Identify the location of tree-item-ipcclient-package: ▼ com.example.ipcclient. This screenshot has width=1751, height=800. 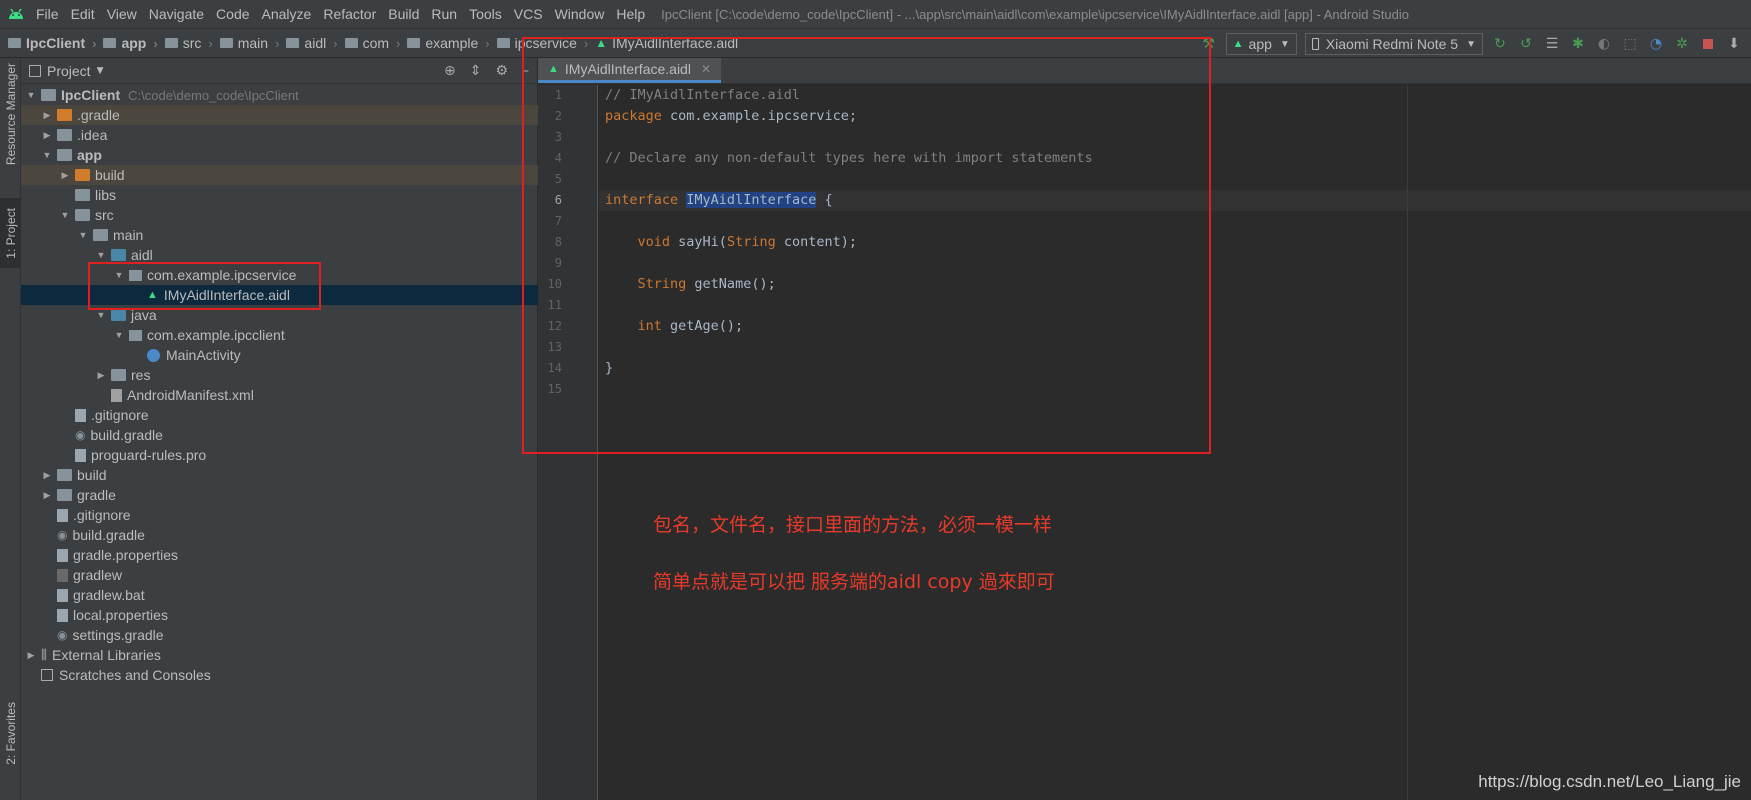
(279, 335).